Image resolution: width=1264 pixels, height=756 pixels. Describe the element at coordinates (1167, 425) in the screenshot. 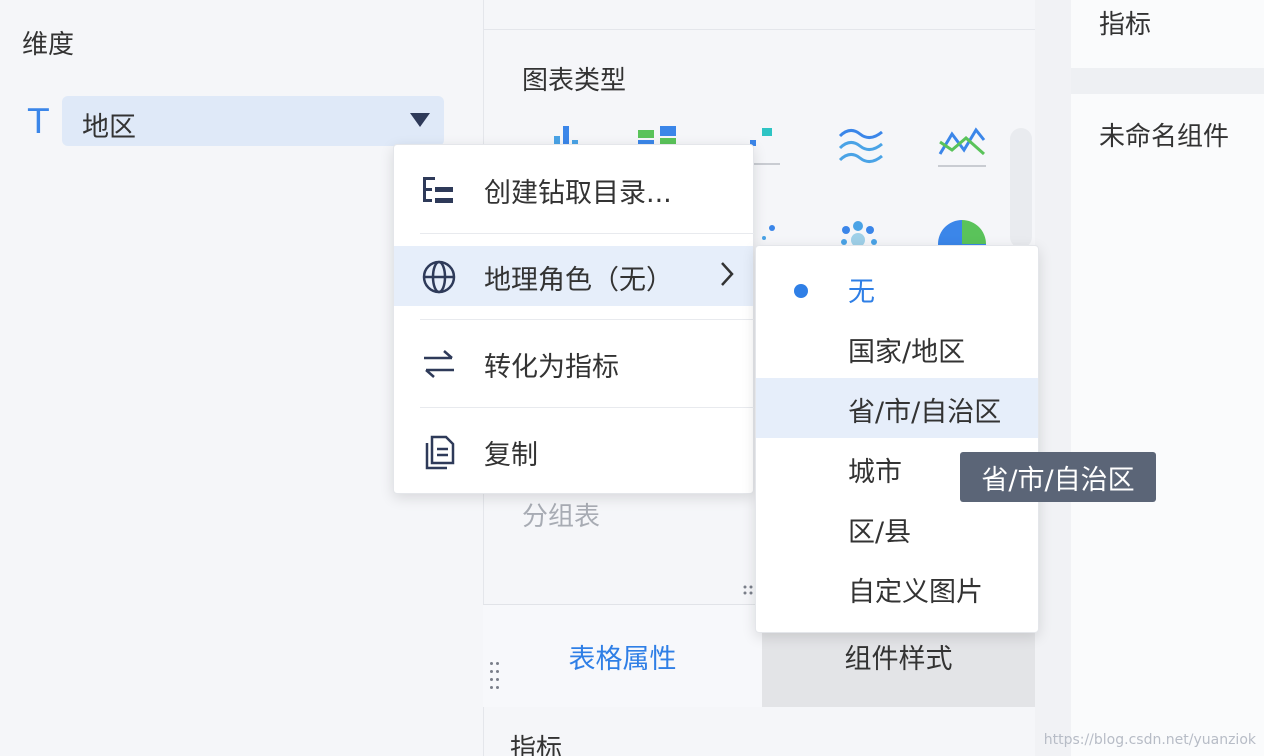

I see `component-card: 未命名组件` at that location.